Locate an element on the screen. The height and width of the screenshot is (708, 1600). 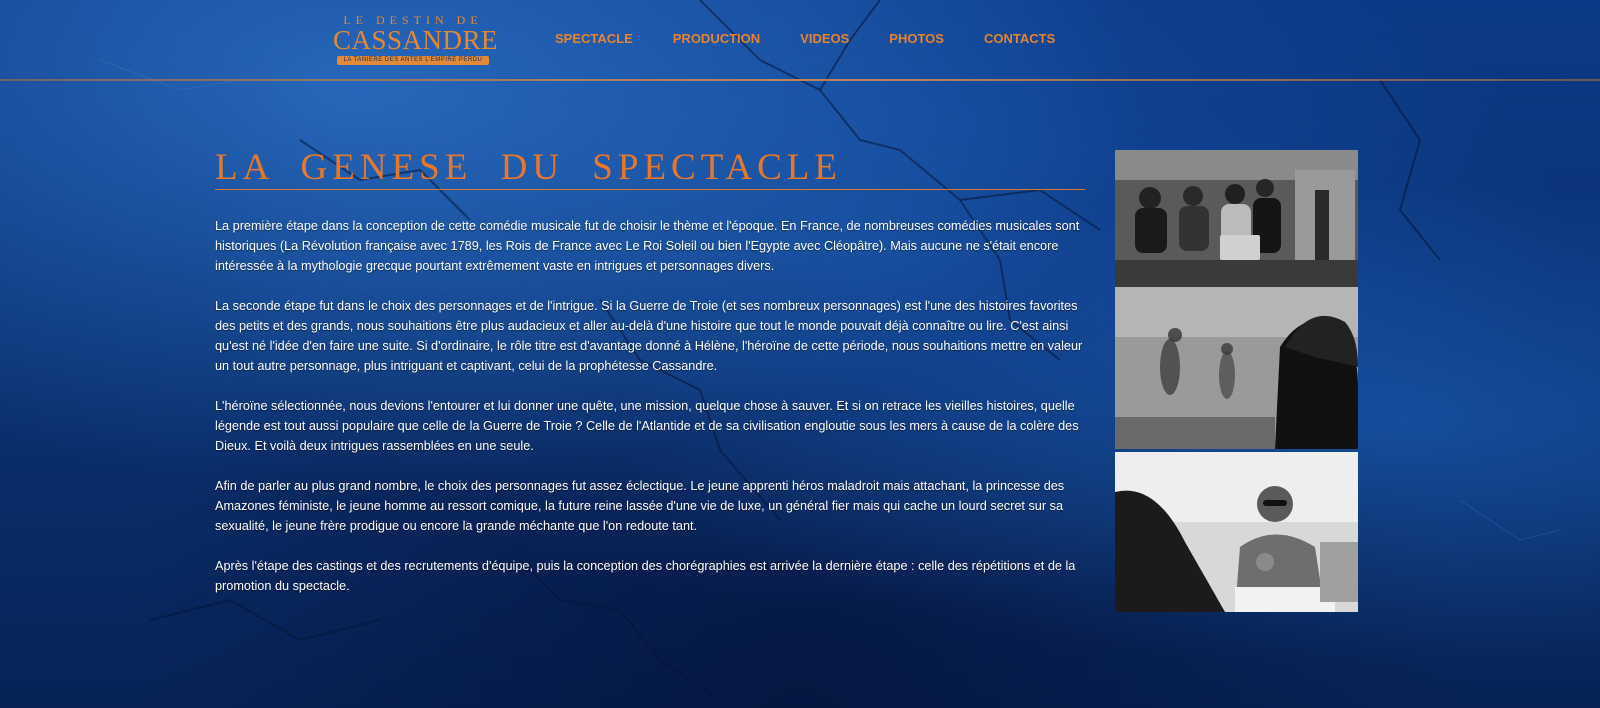
header-divider is located at coordinates (800, 80).